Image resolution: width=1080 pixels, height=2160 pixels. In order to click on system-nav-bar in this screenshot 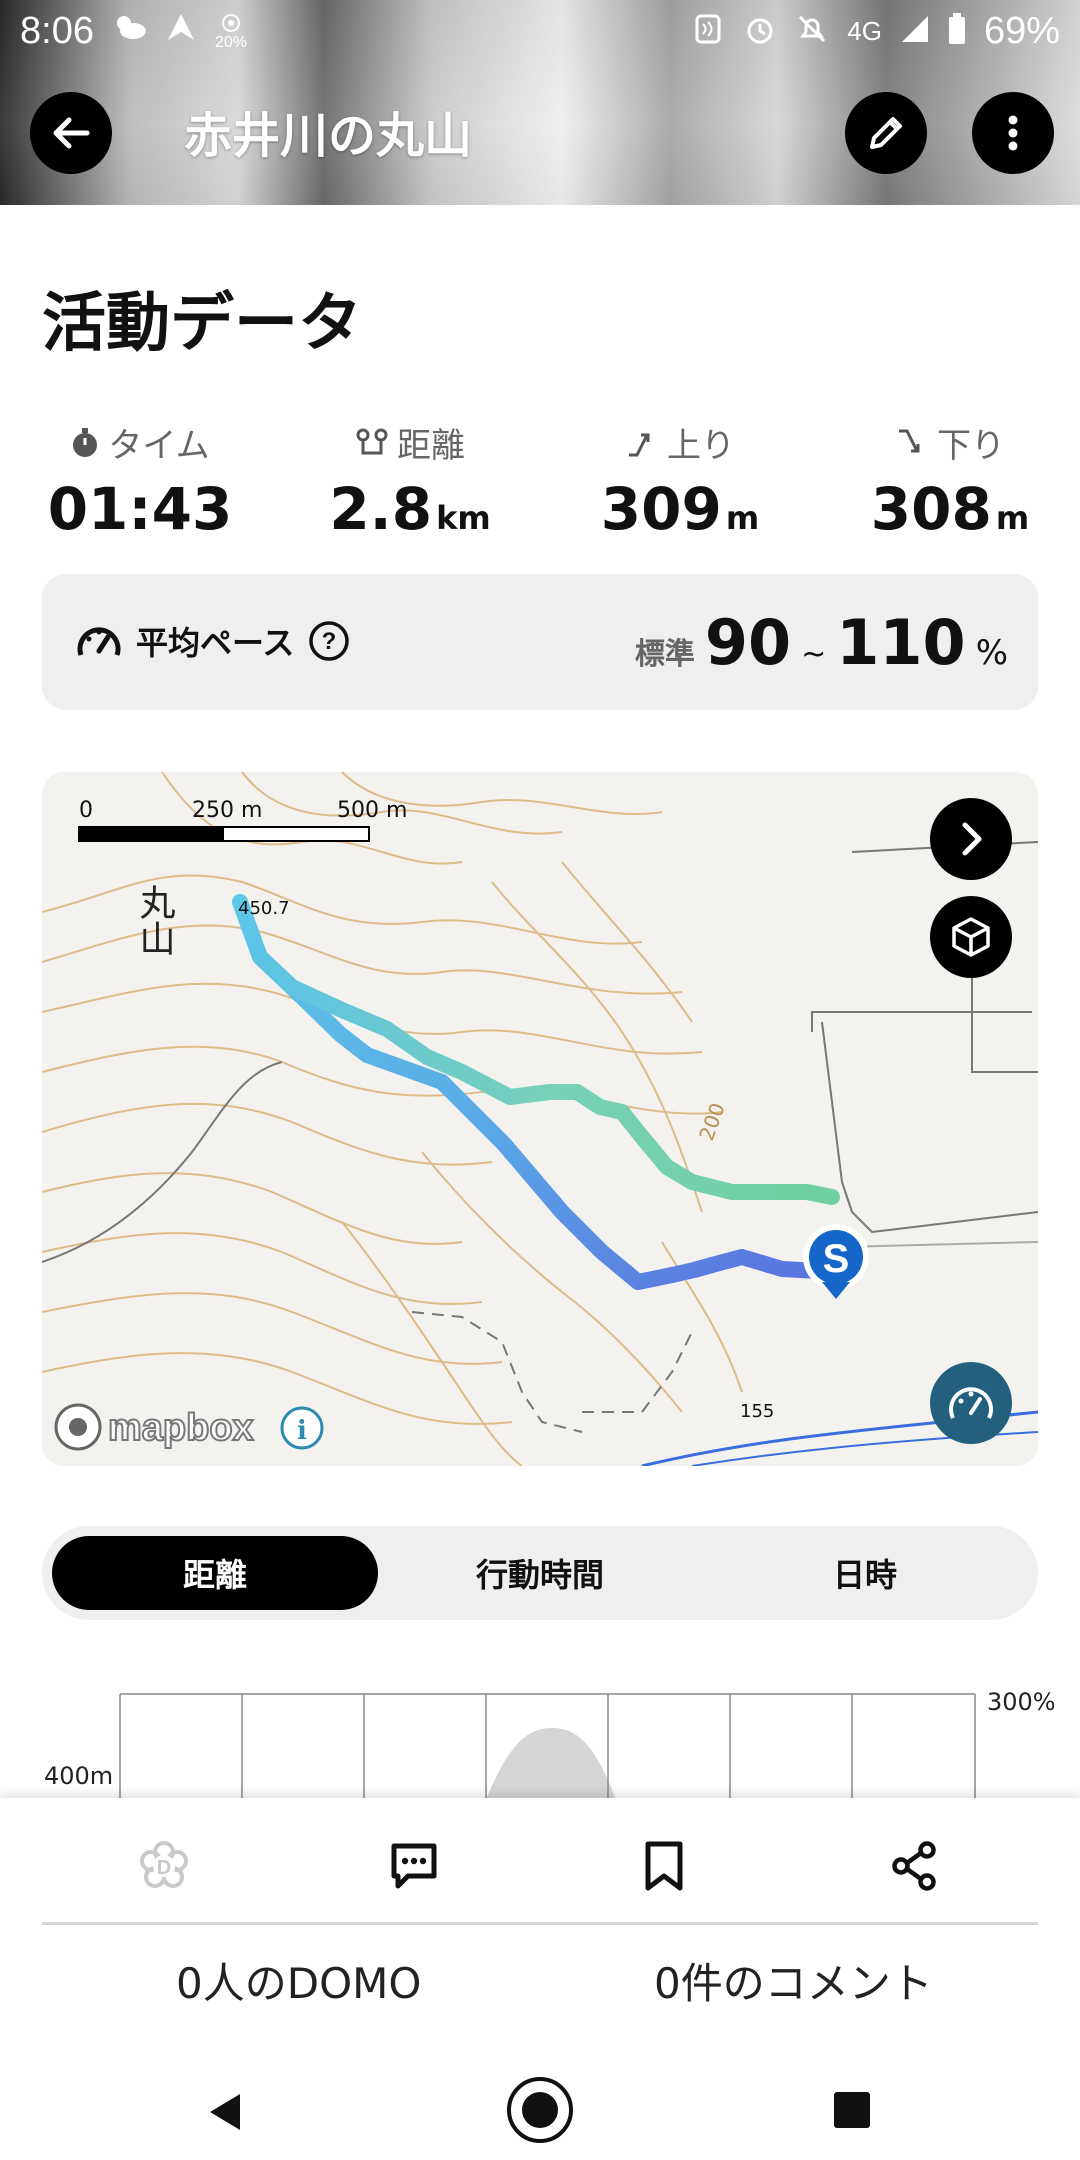, I will do `click(540, 2114)`.